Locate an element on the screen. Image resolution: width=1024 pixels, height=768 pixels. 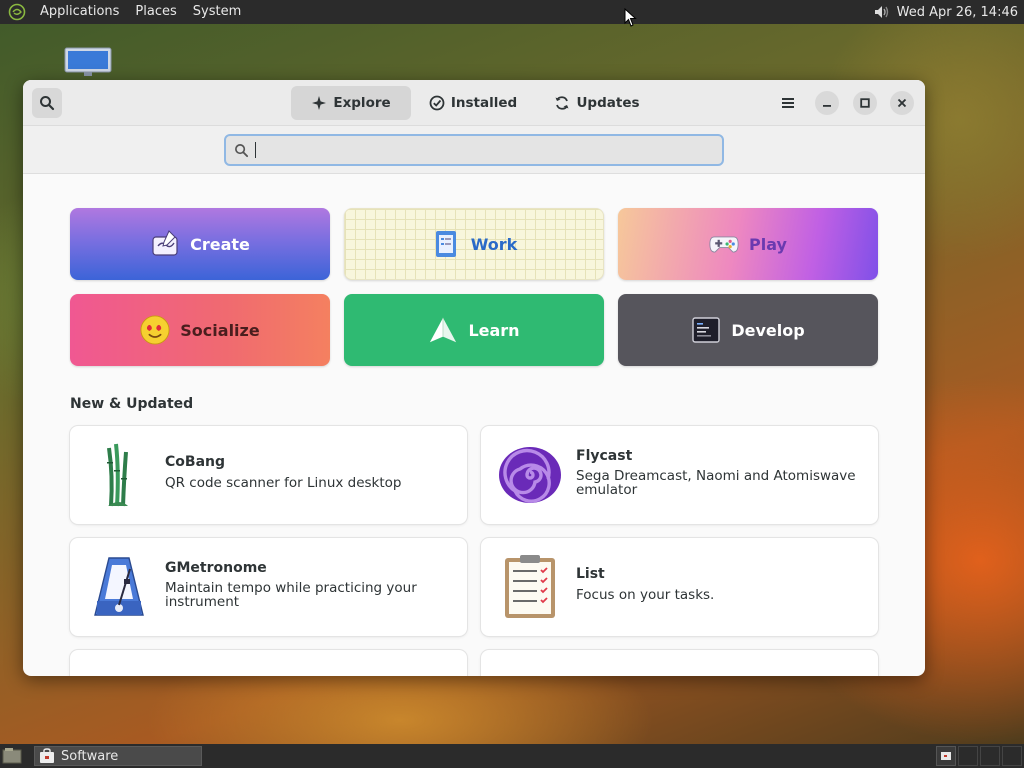
tab-explore: Explore is located at coordinates (351, 103).